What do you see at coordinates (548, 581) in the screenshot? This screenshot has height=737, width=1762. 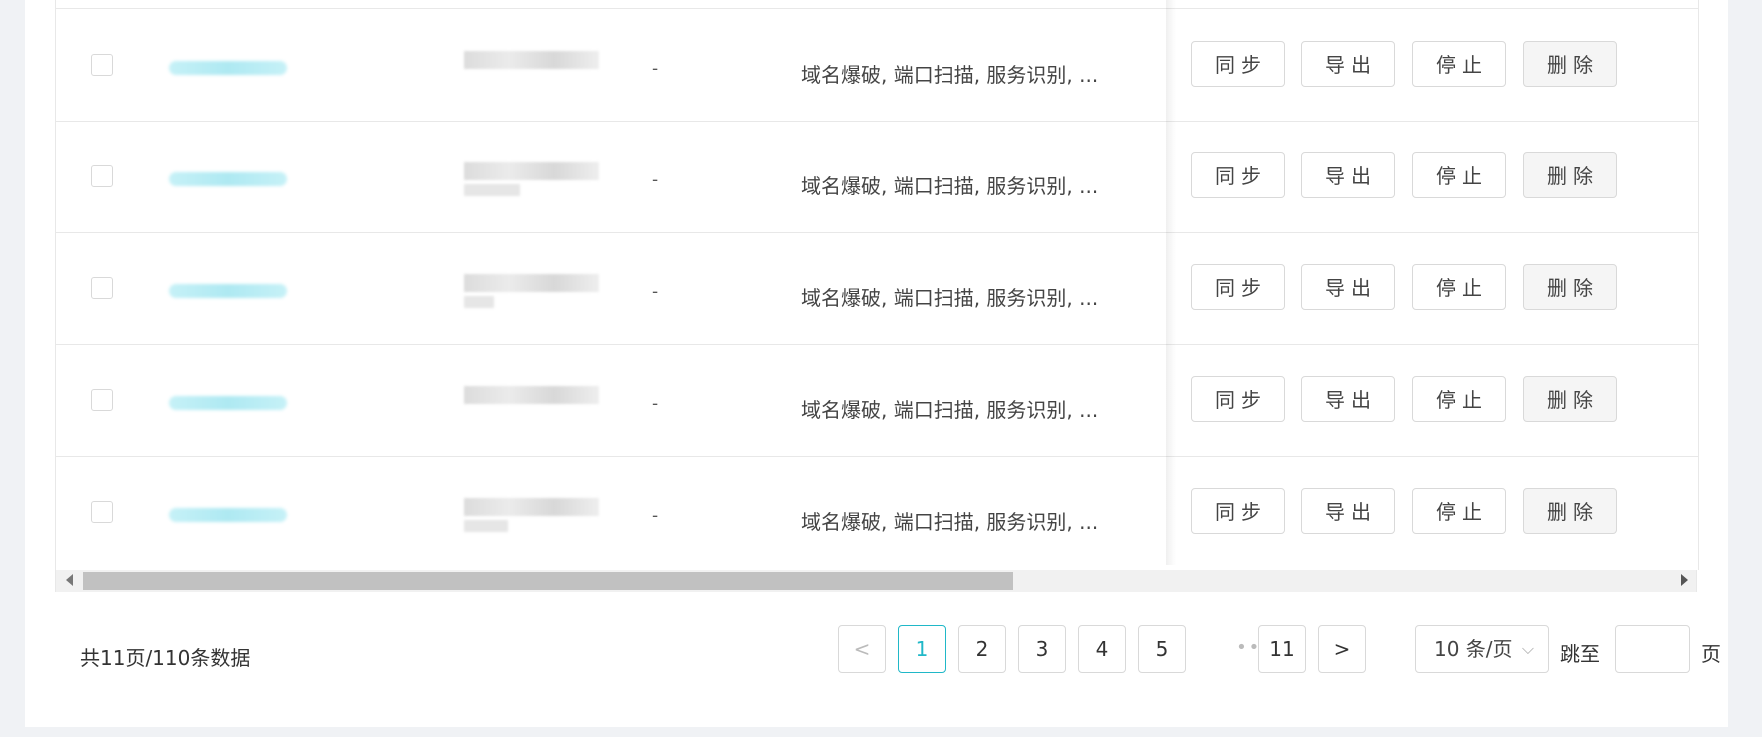 I see `scrollbar-thumb` at bounding box center [548, 581].